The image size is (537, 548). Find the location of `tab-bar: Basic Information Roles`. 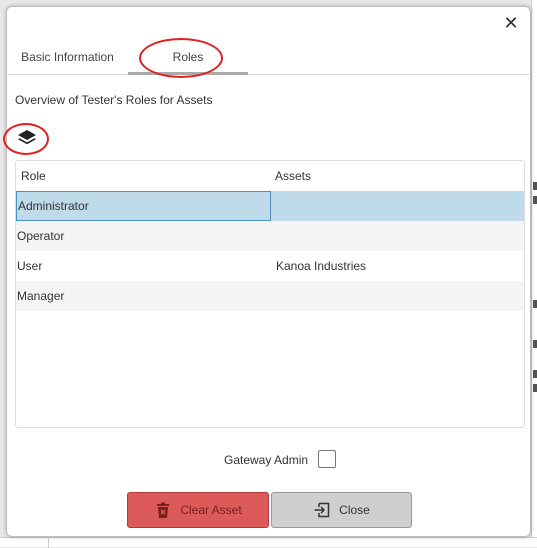

tab-bar: Basic Information Roles is located at coordinates (268, 60).